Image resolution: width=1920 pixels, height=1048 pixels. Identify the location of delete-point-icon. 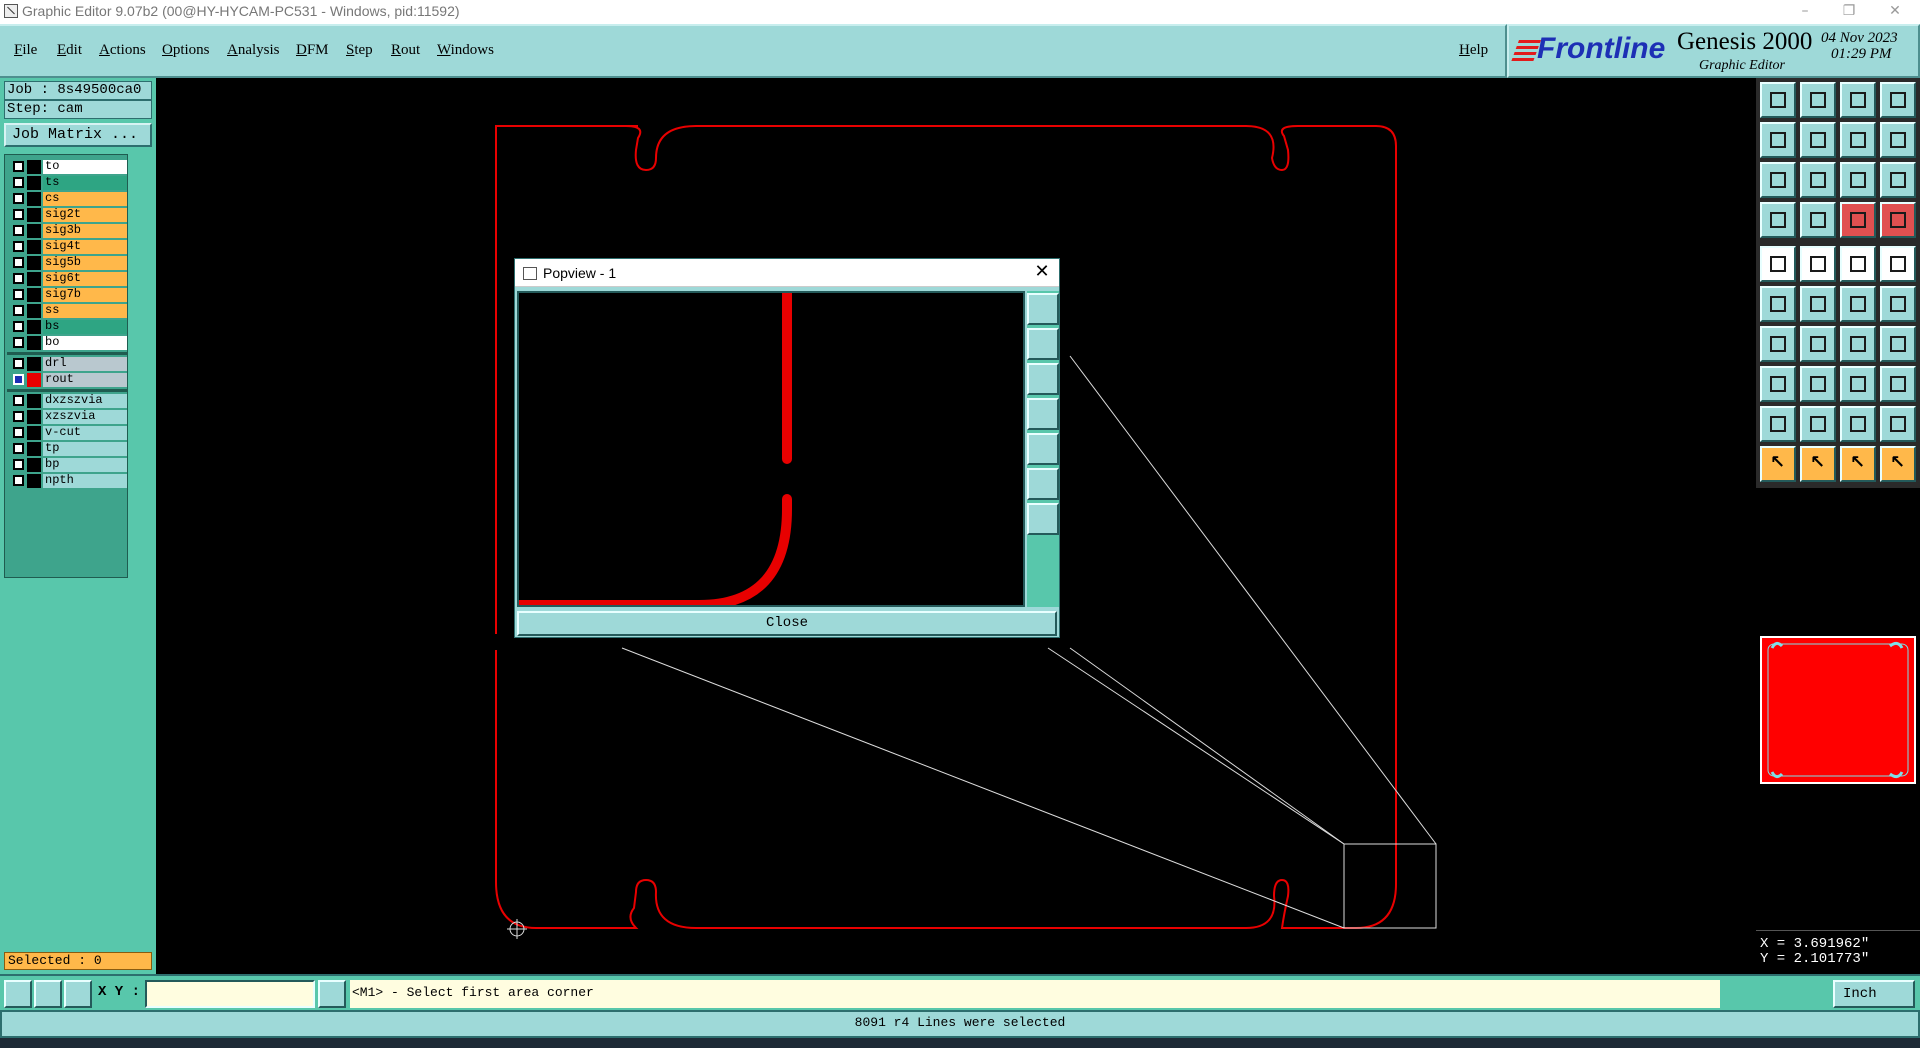
(1818, 304).